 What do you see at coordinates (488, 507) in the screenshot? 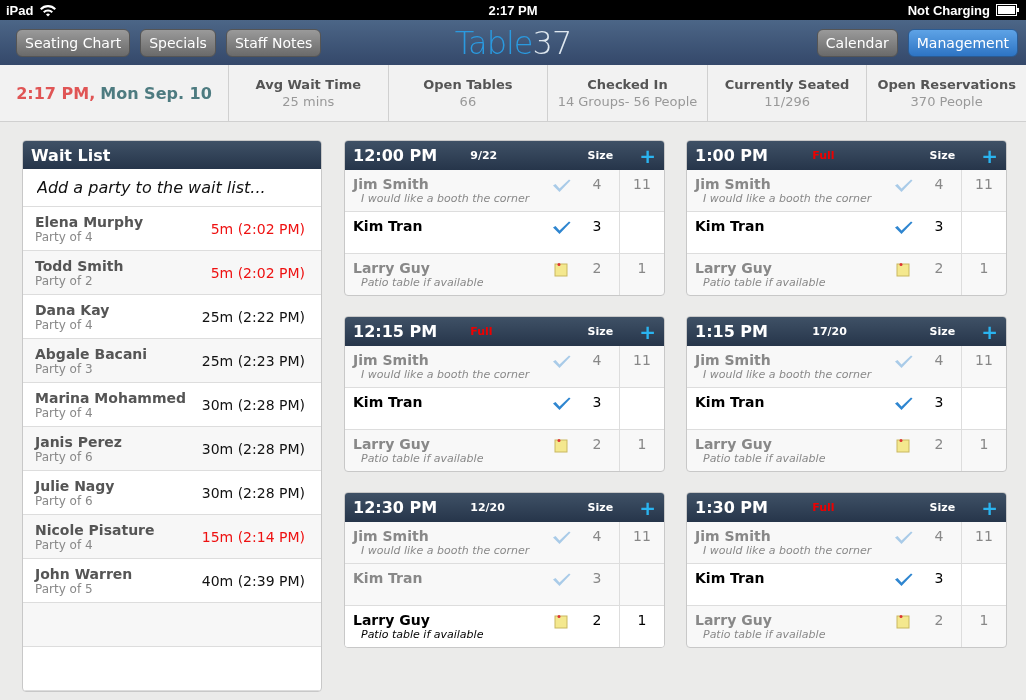
I see `slot-capacity: 12/20` at bounding box center [488, 507].